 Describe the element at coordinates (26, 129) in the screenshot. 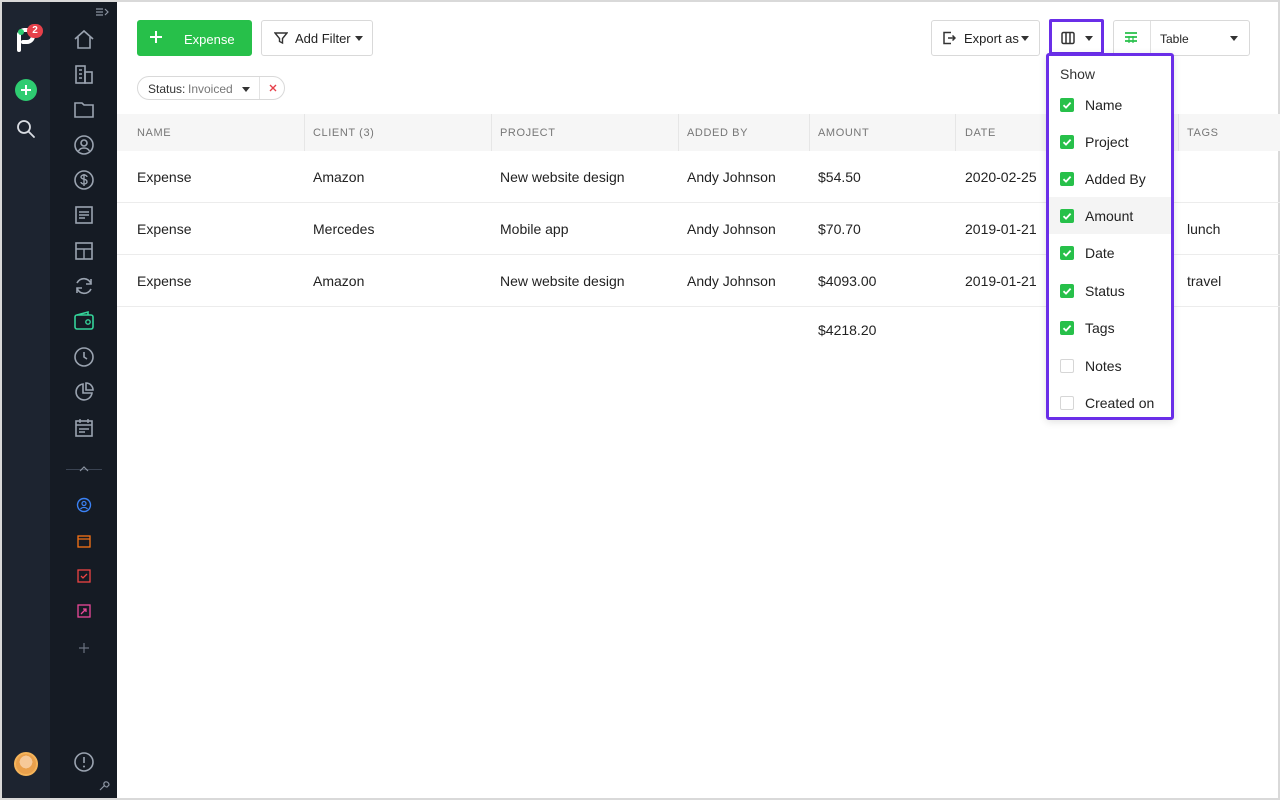

I see `search-icon` at that location.